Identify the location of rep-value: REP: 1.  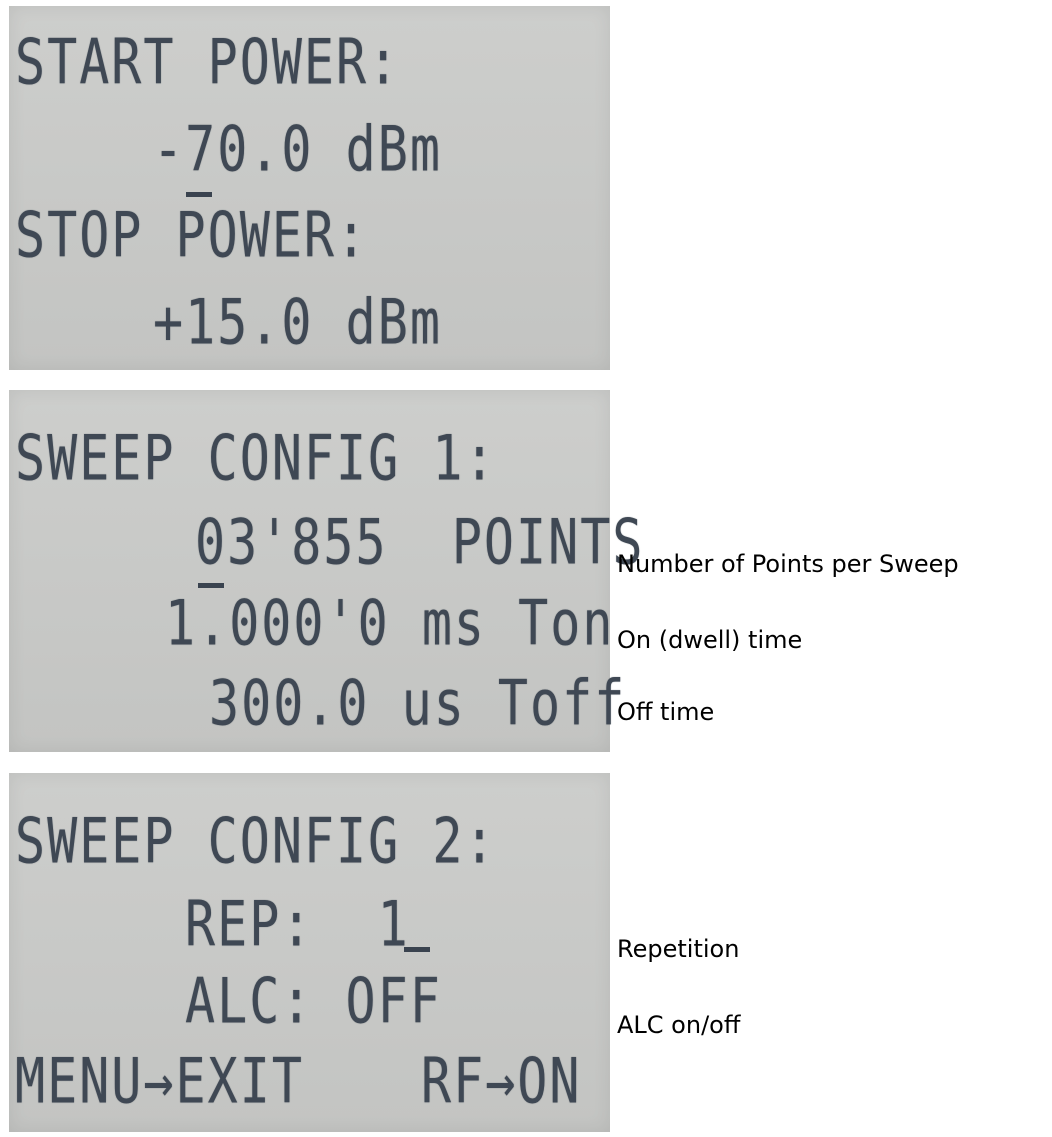
(297, 924).